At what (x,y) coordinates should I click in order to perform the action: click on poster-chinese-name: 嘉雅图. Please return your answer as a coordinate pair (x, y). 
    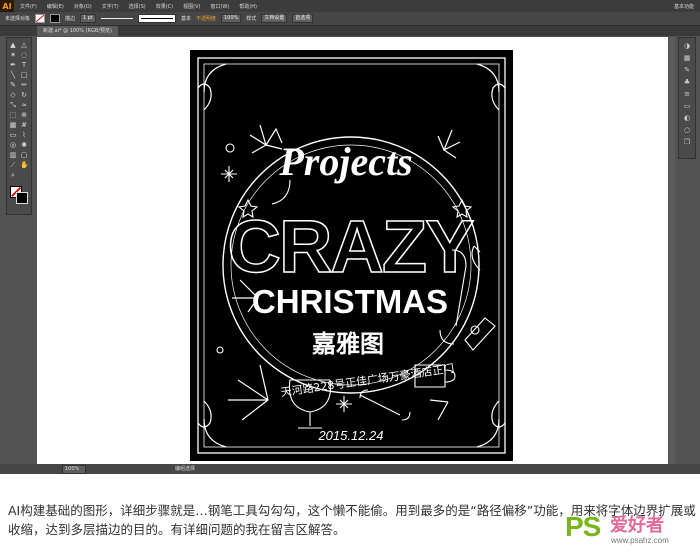
    Looking at the image, I should click on (348, 344).